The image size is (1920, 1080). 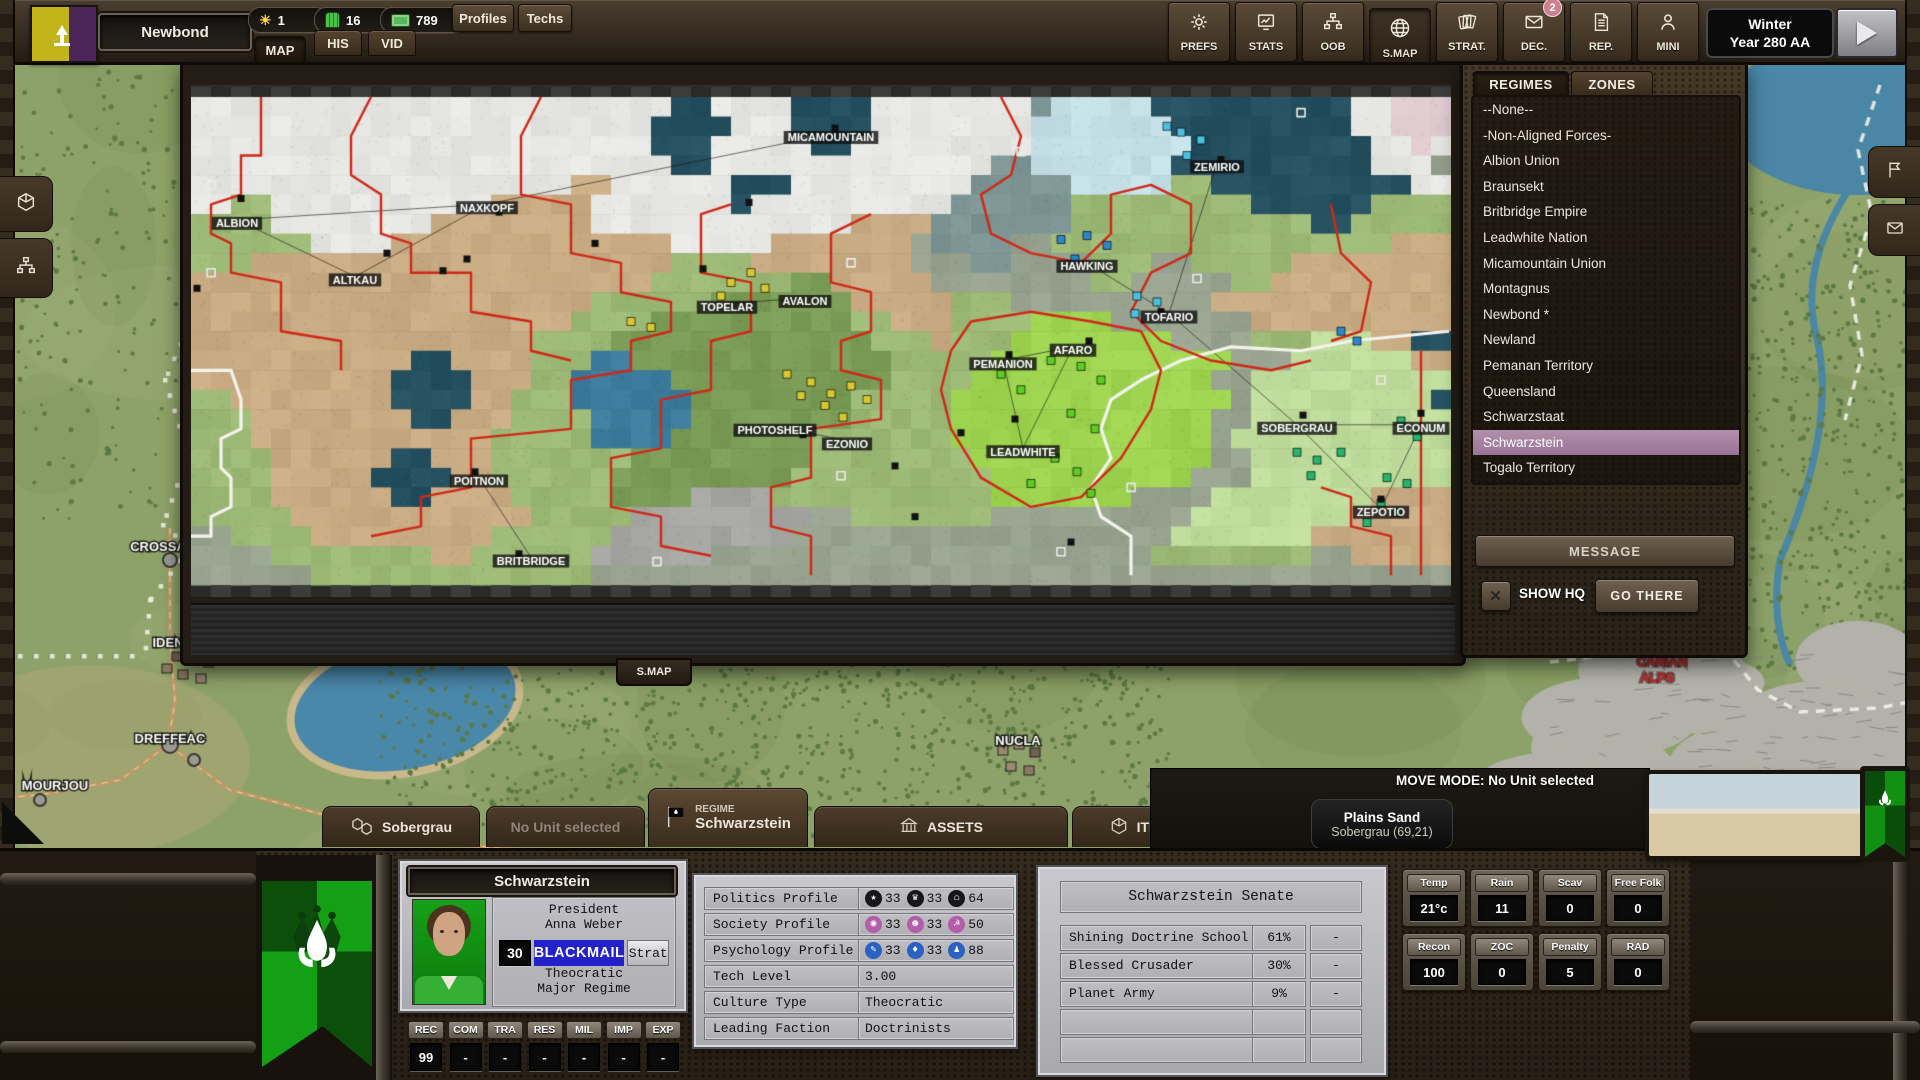 What do you see at coordinates (1606, 136) in the screenshot?
I see `regime-list-item: -Non-Aligned Forces-` at bounding box center [1606, 136].